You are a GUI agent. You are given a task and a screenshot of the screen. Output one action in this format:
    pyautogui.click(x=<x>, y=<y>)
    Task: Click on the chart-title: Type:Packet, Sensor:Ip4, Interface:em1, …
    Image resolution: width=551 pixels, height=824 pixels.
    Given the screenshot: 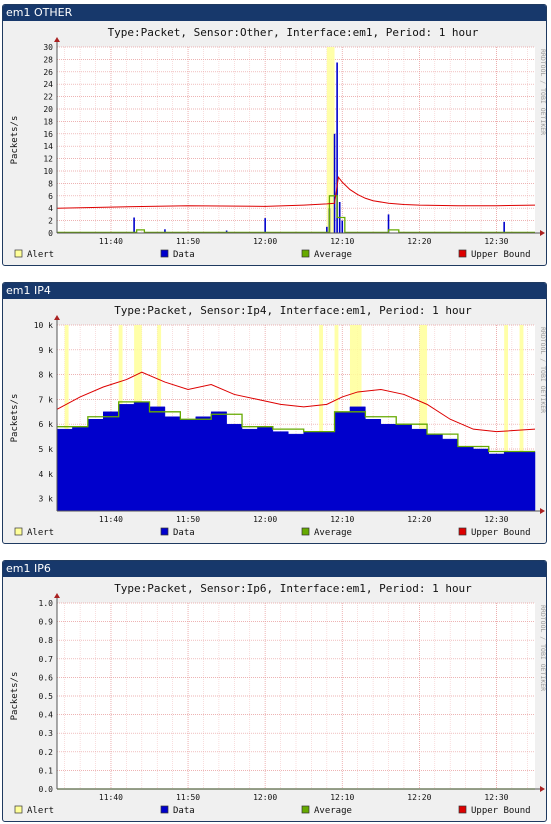 What is the action you would take?
    pyautogui.click(x=293, y=310)
    